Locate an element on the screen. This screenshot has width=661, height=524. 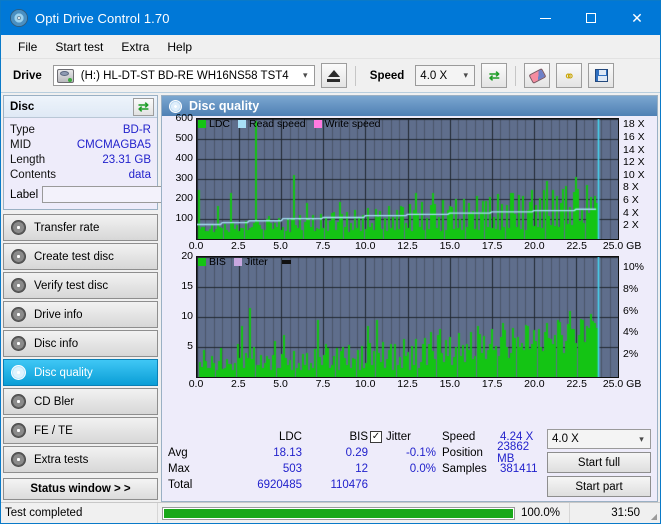
x-tick: 2.5 is located at coordinates (238, 246).